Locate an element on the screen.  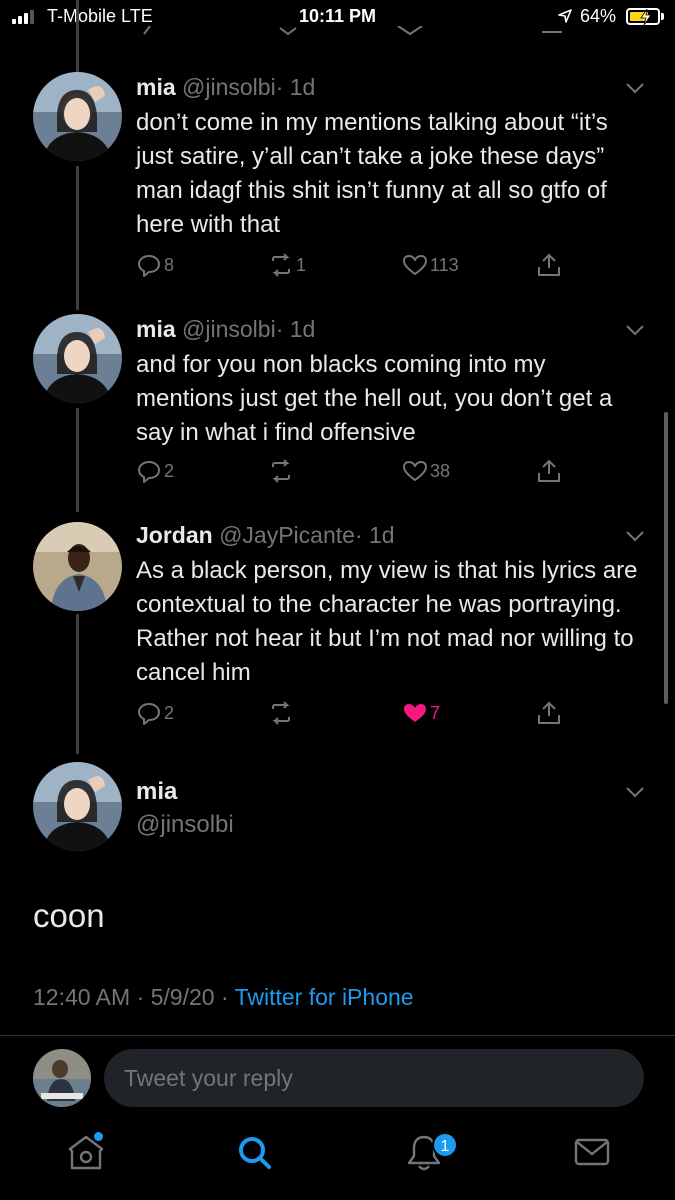
tweet-author-name: Jordan is located at coordinates (174, 535).